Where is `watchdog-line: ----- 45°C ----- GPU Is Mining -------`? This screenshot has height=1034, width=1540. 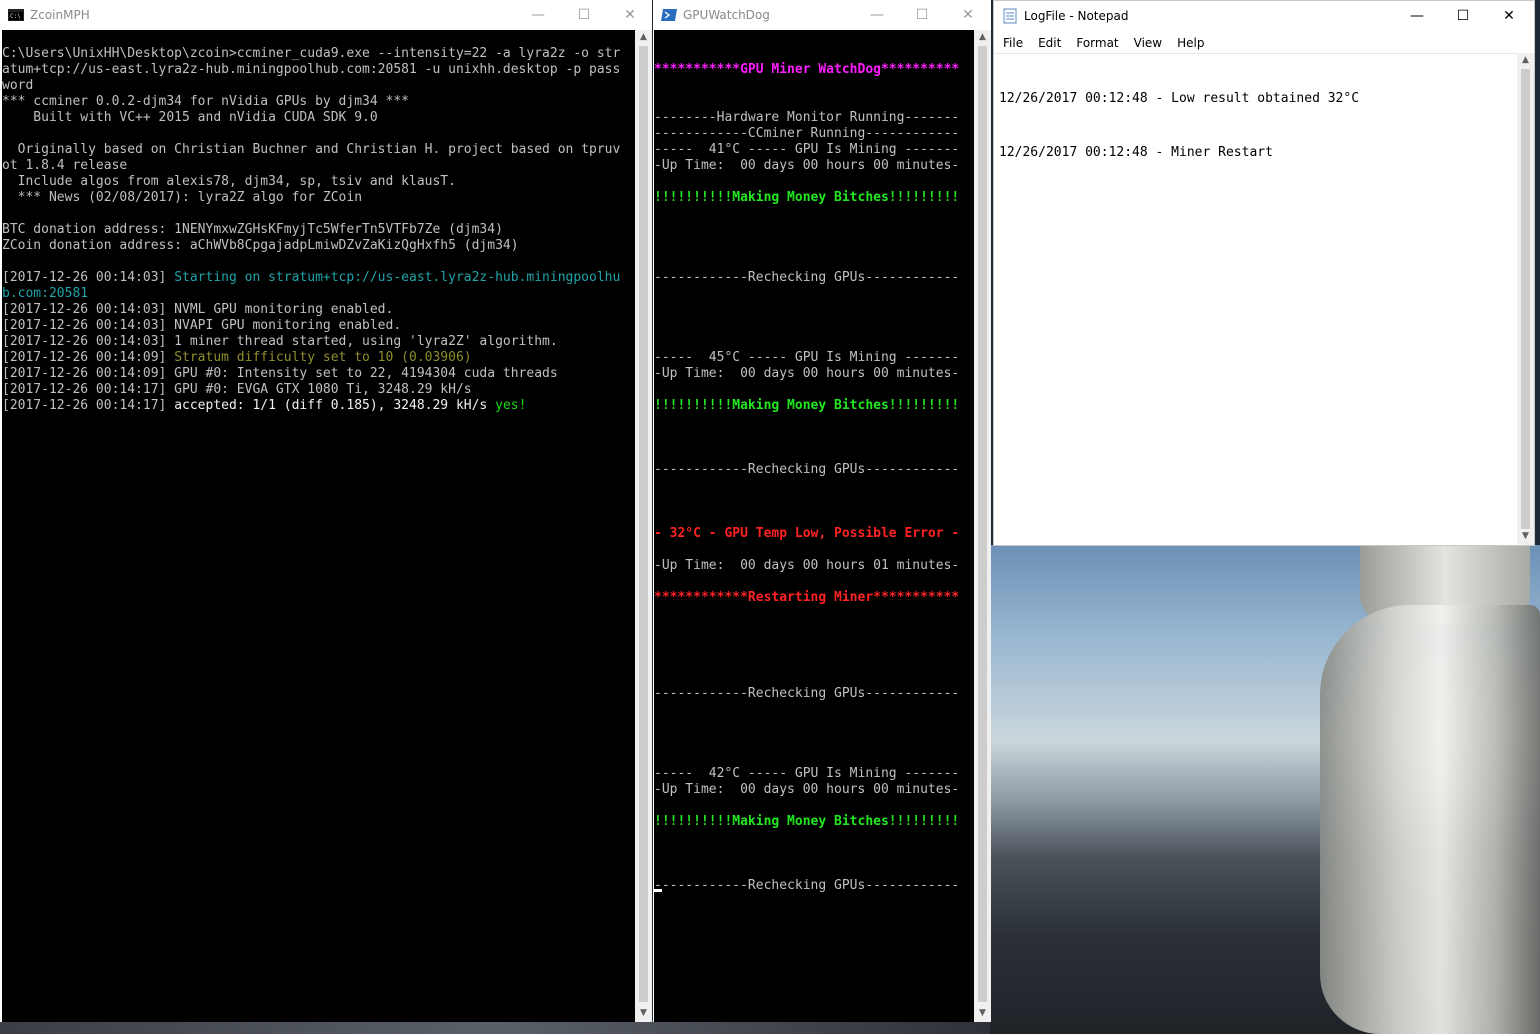 watchdog-line: ----- 45°C ----- GPU Is Mining ------- is located at coordinates (807, 357).